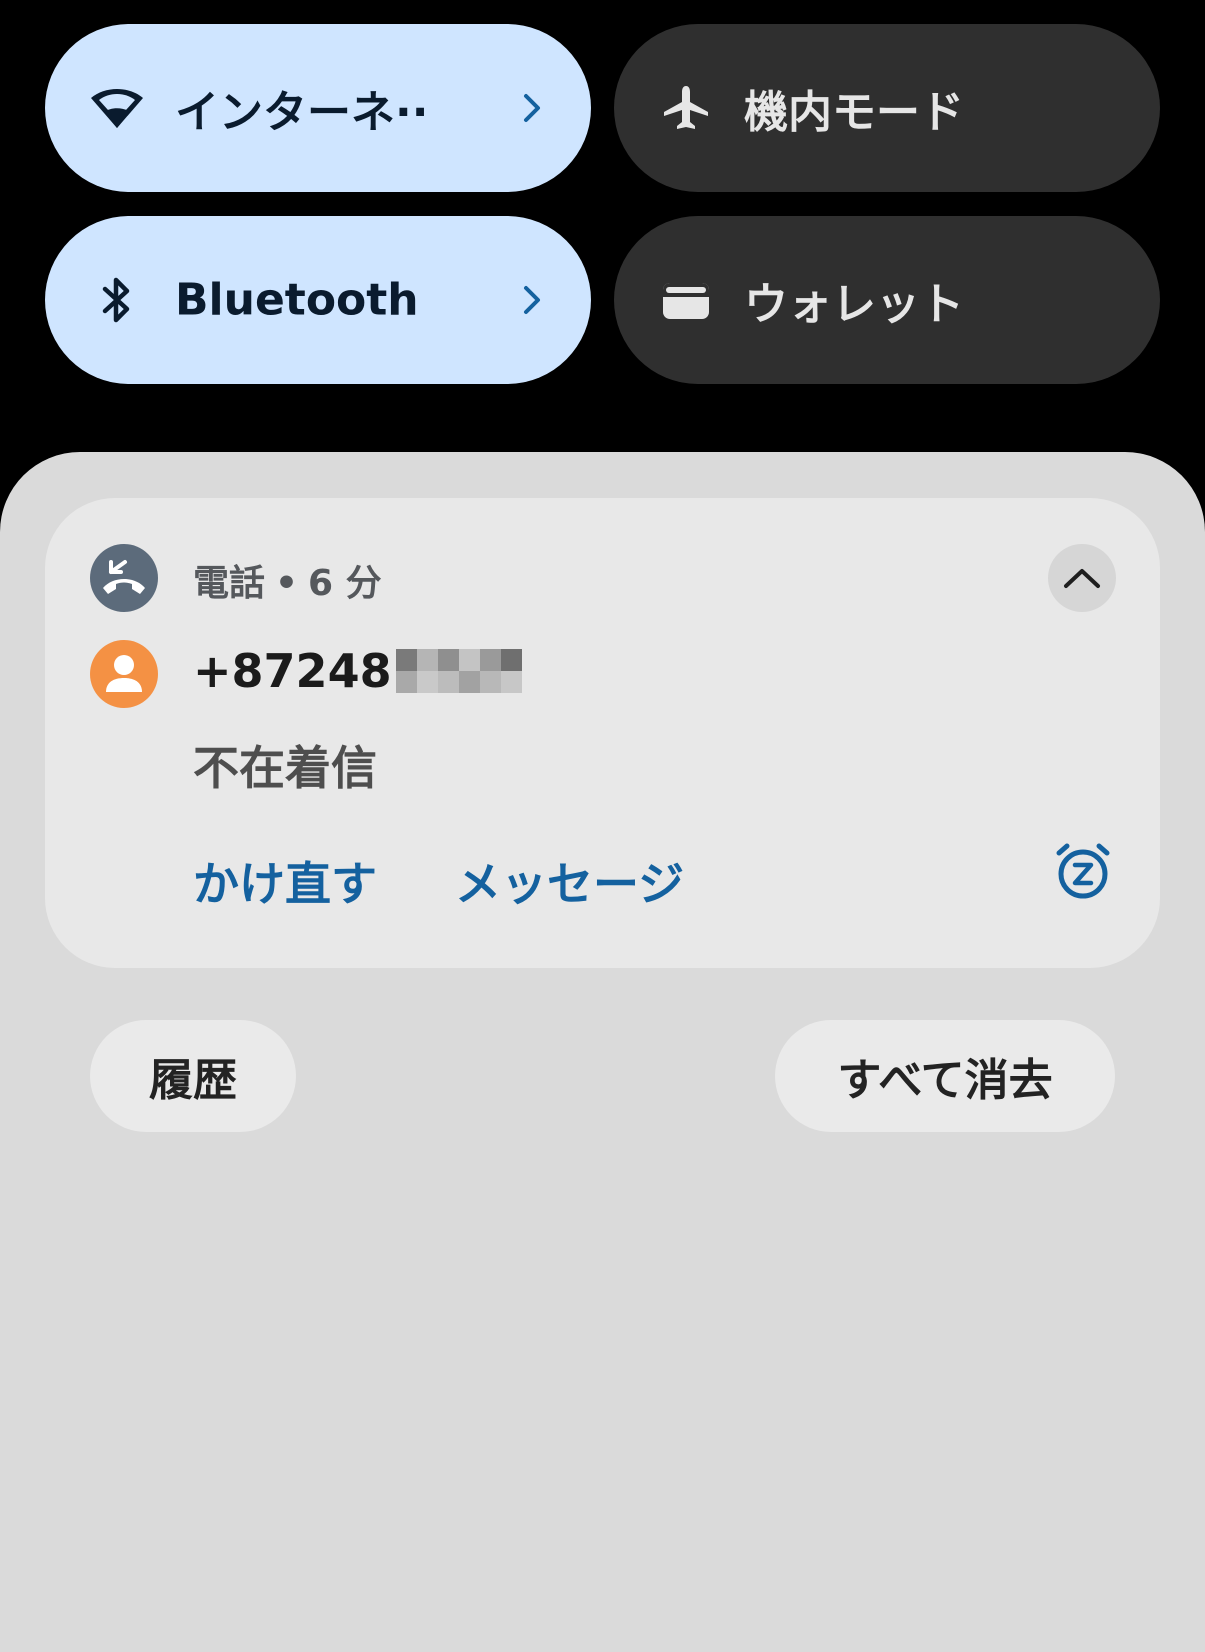  What do you see at coordinates (1082, 578) in the screenshot?
I see `collapse-button` at bounding box center [1082, 578].